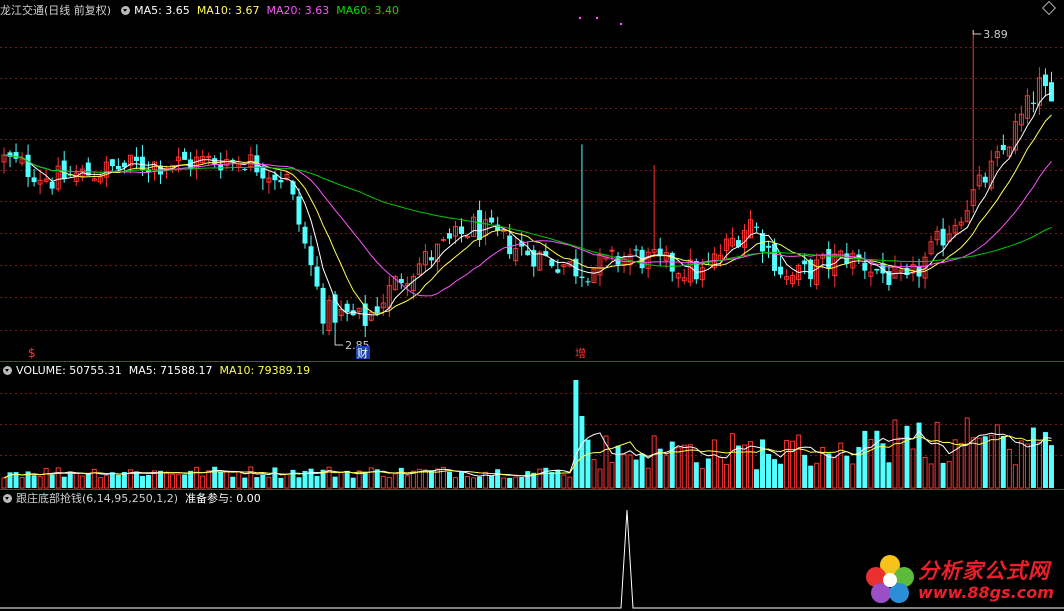 The height and width of the screenshot is (611, 1064). What do you see at coordinates (223, 498) in the screenshot?
I see `indicator-value: 准备参与: 0.00` at bounding box center [223, 498].